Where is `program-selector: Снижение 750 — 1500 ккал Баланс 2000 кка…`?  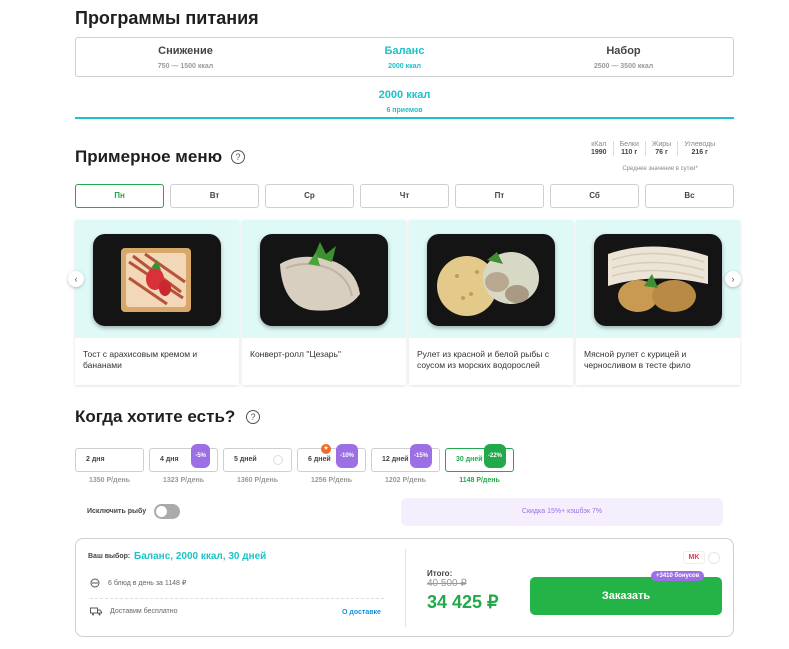 program-selector: Снижение 750 — 1500 ккал Баланс 2000 кка… is located at coordinates (404, 57).